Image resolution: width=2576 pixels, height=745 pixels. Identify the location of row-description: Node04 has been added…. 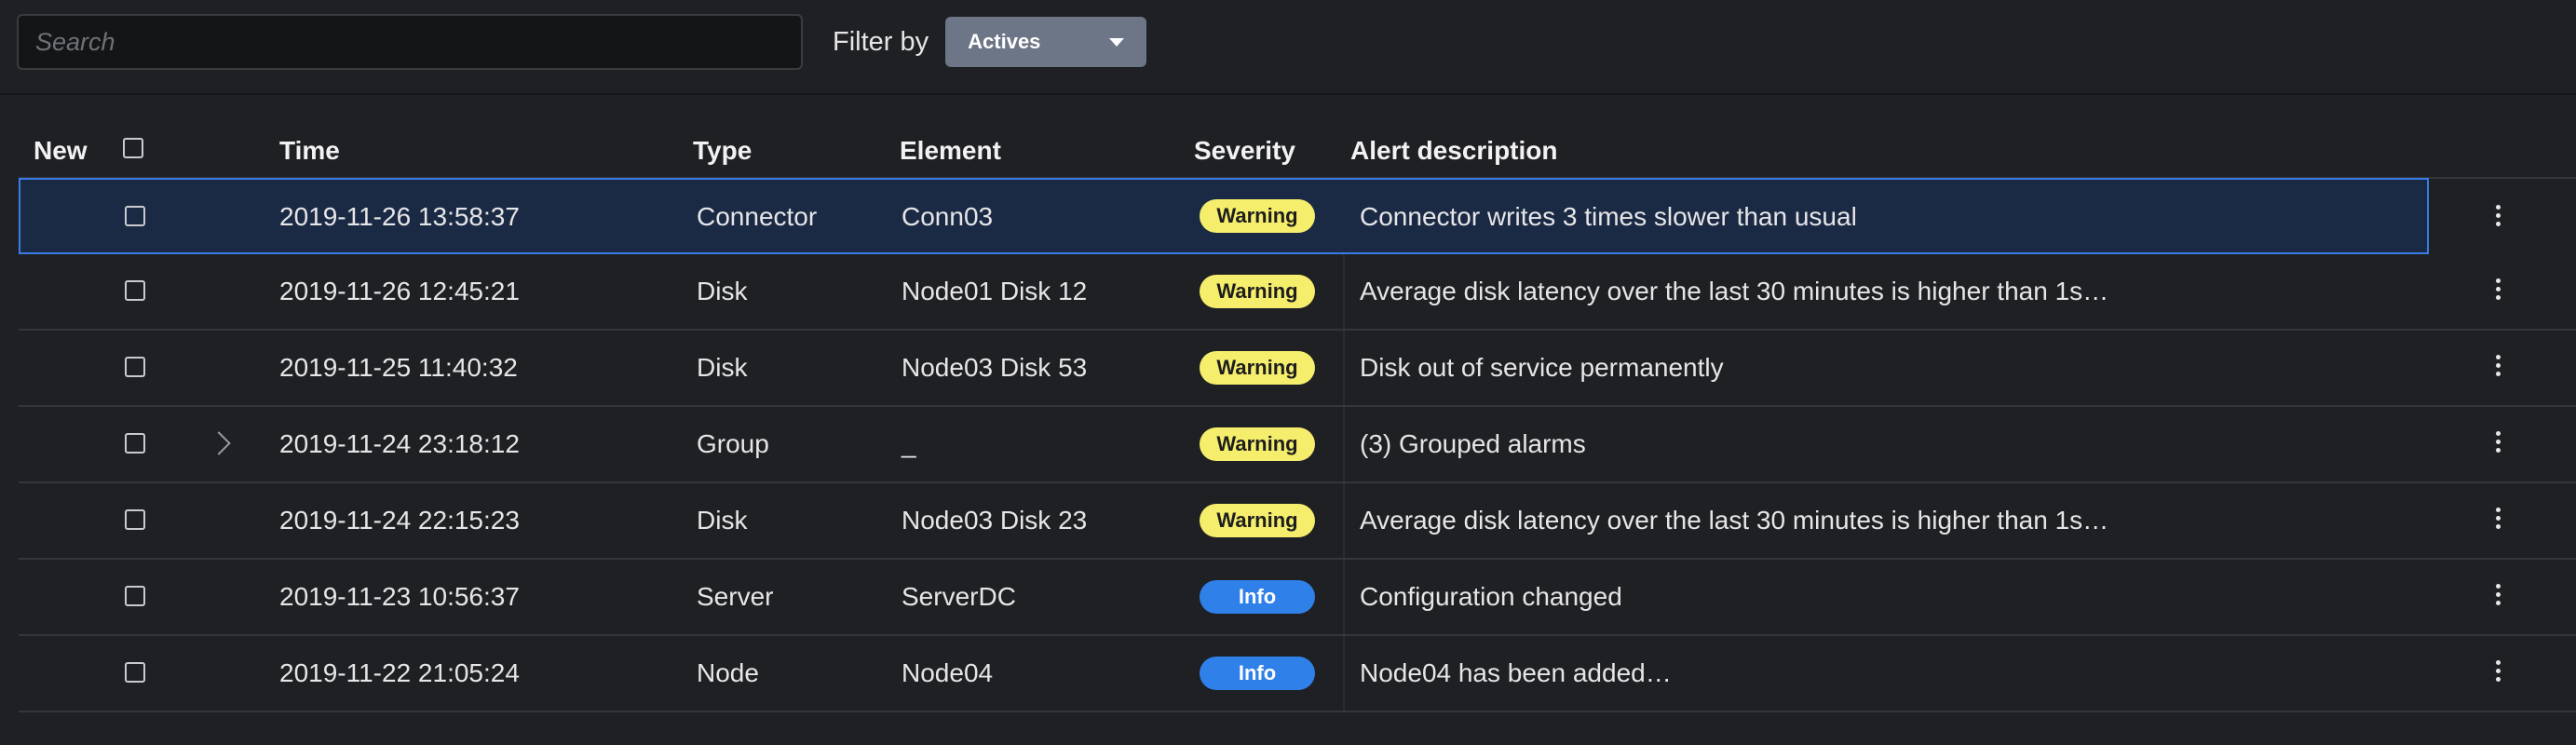
(1516, 672).